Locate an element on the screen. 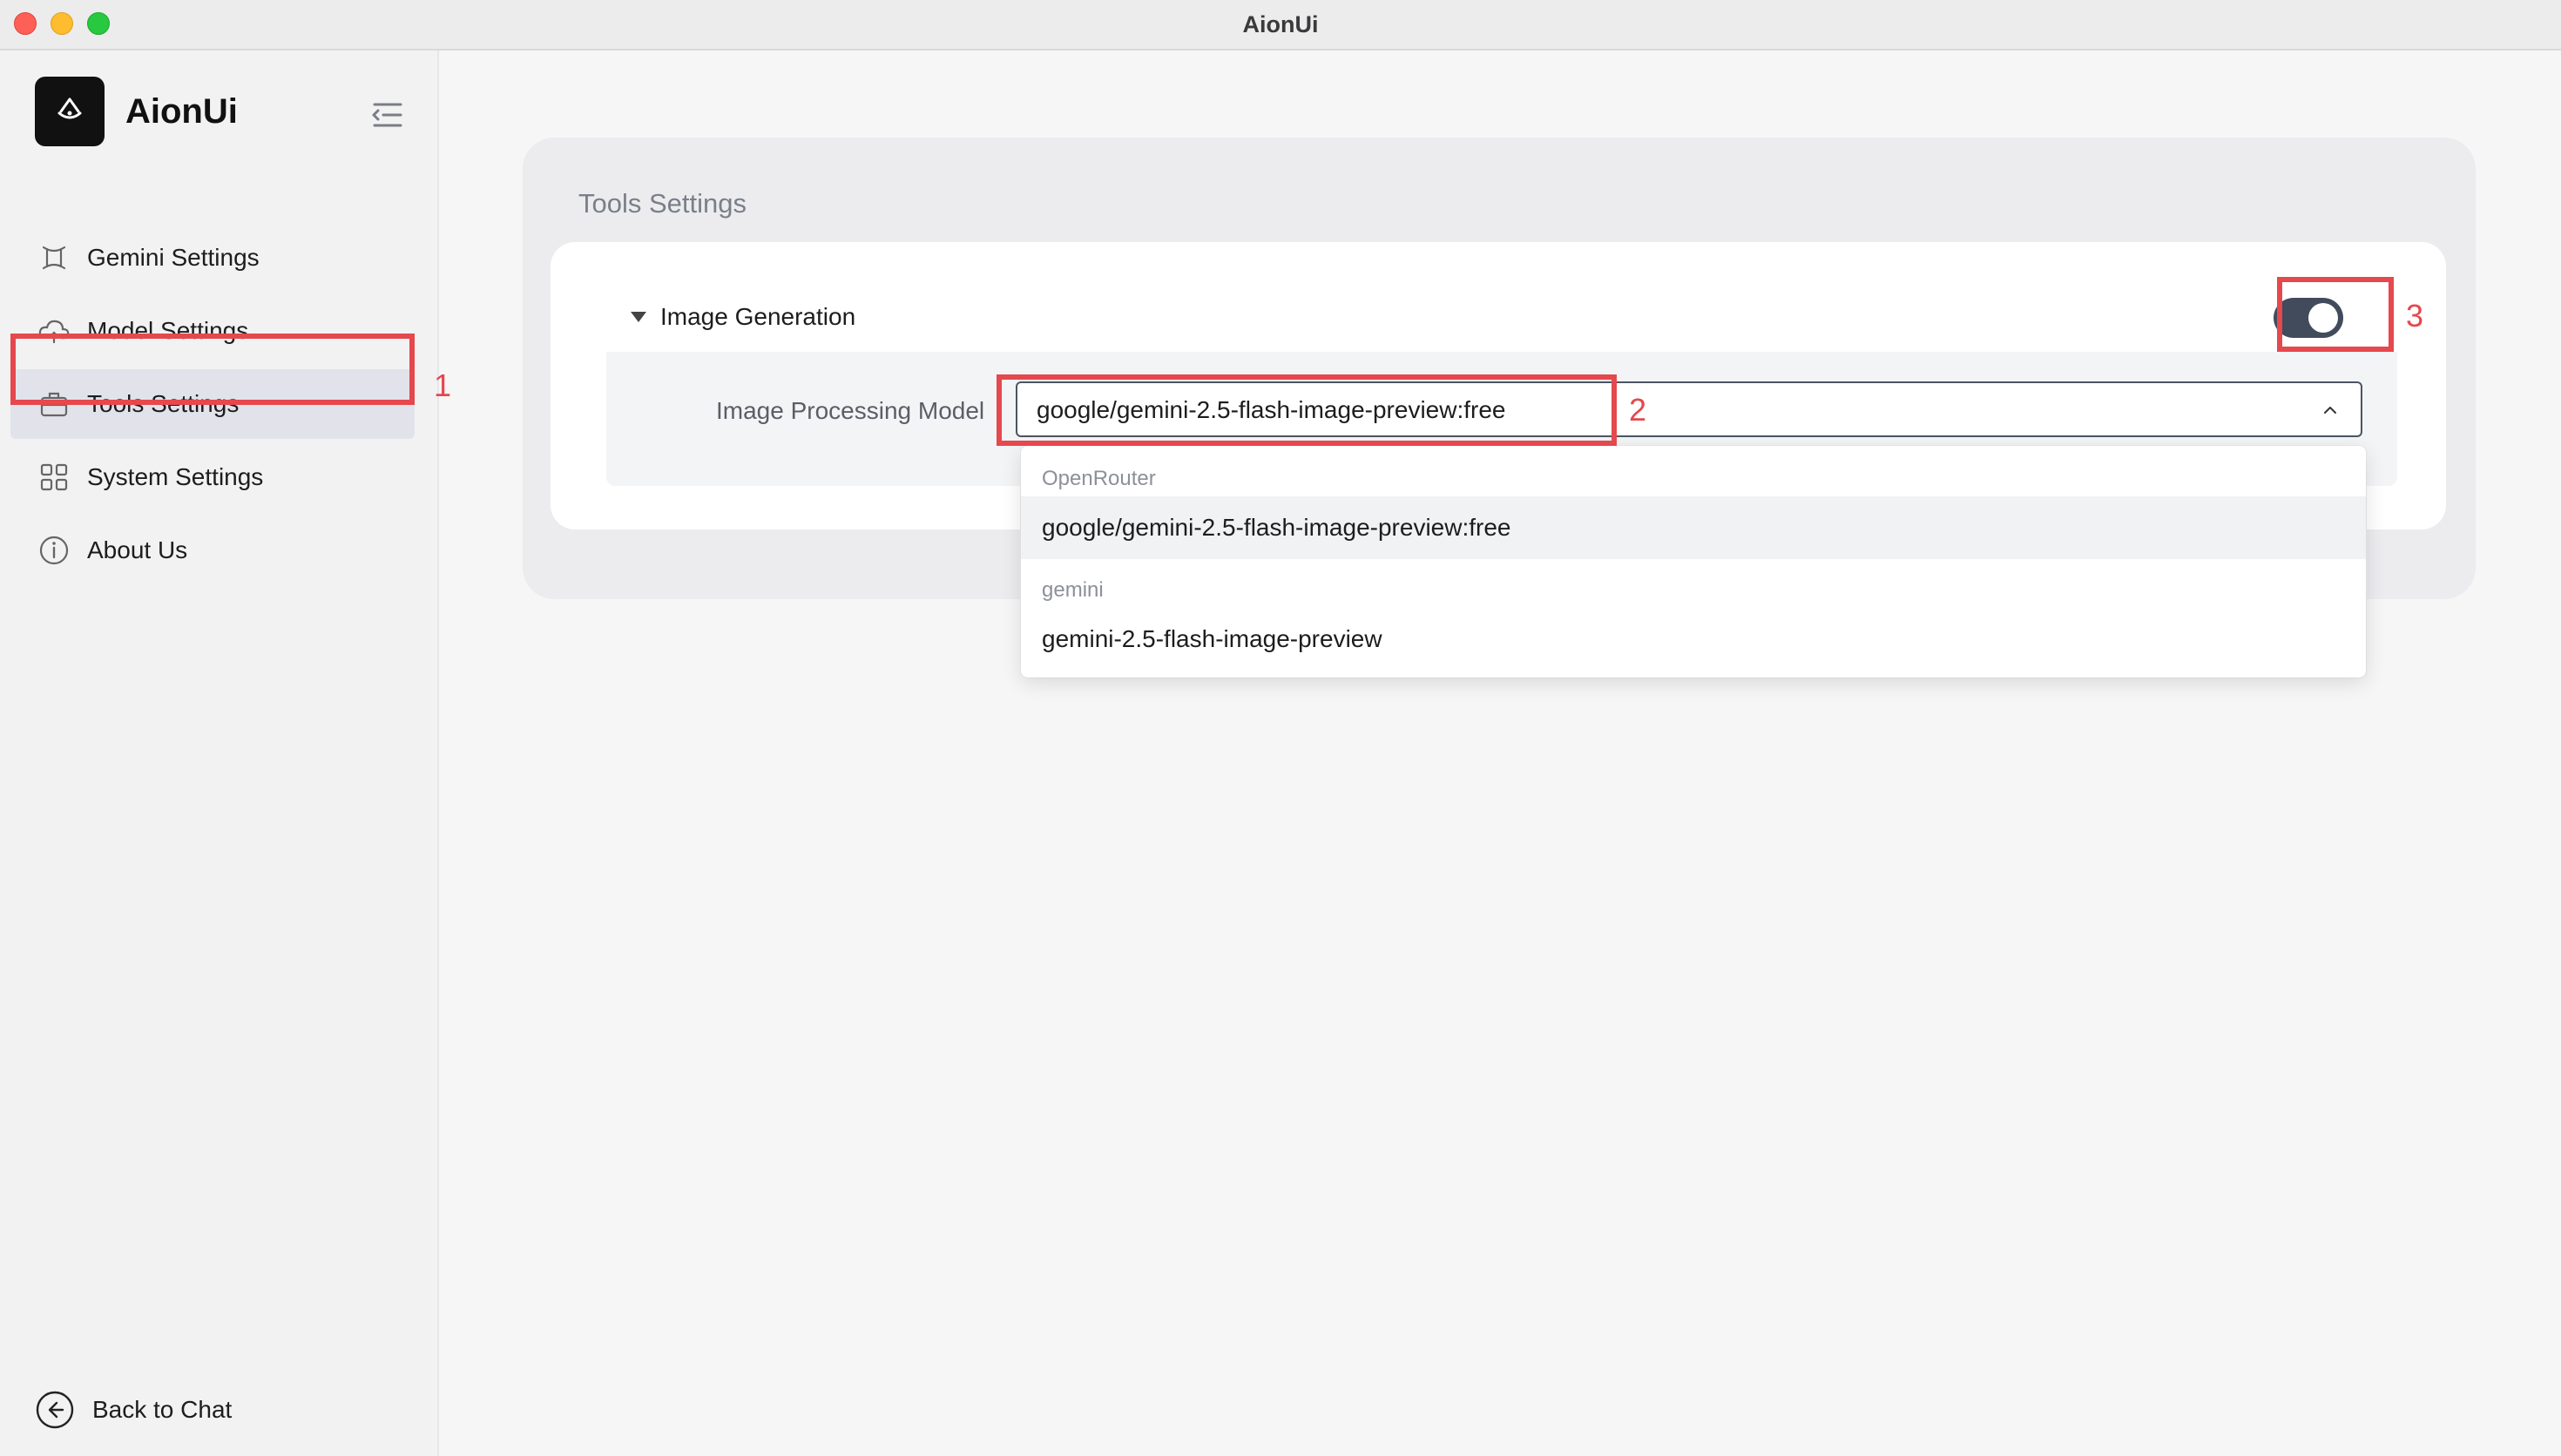 The width and height of the screenshot is (2561, 1456). image-processing-model-label: Image Processing Model is located at coordinates (850, 410).